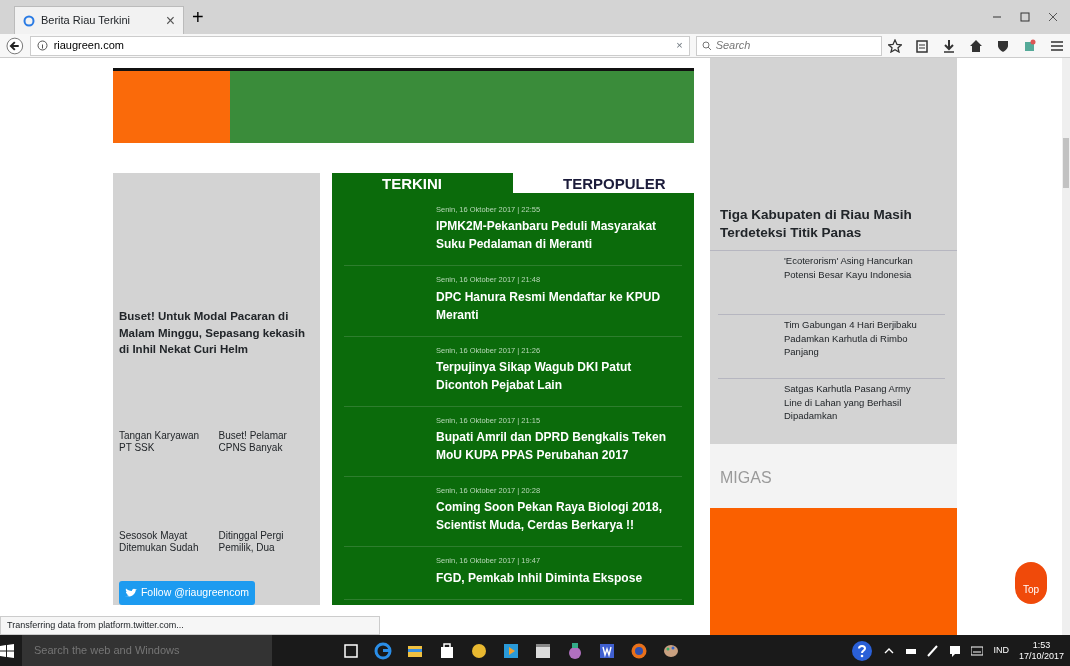 The width and height of the screenshot is (1070, 666). I want to click on language-indicator: IND, so click(1001, 650).